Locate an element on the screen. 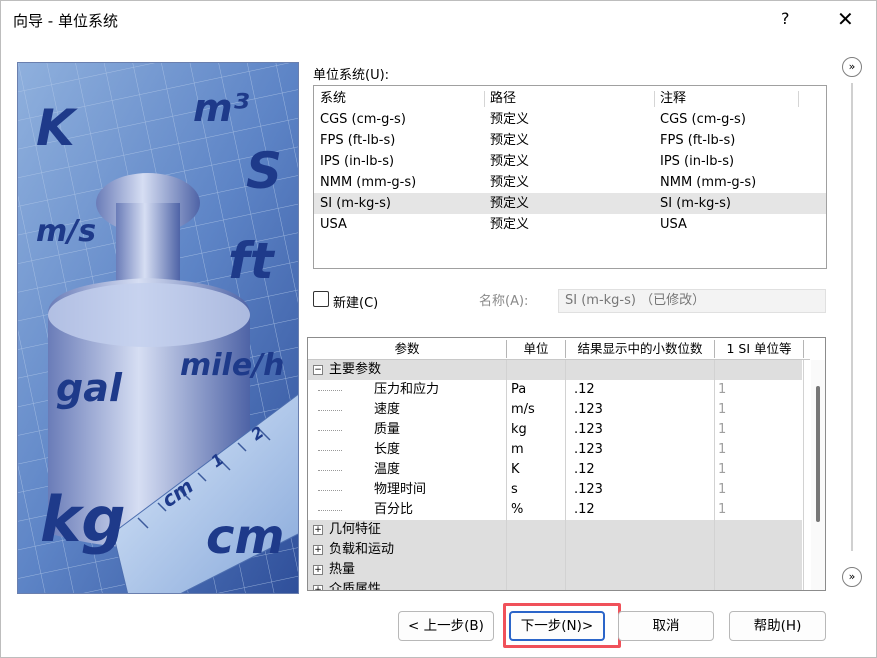 The width and height of the screenshot is (877, 658). group-heat: + 热量 is located at coordinates (555, 570).